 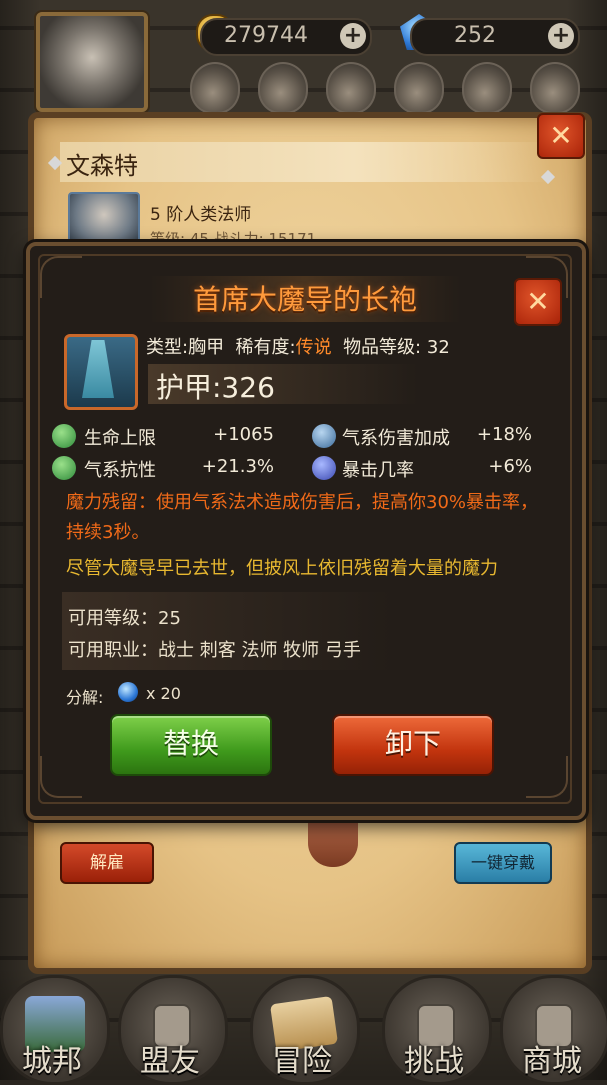 I want to click on flavor-text: 尽管大魔导早已去世，但披风上依旧残留着大量的魔力, so click(x=282, y=568).